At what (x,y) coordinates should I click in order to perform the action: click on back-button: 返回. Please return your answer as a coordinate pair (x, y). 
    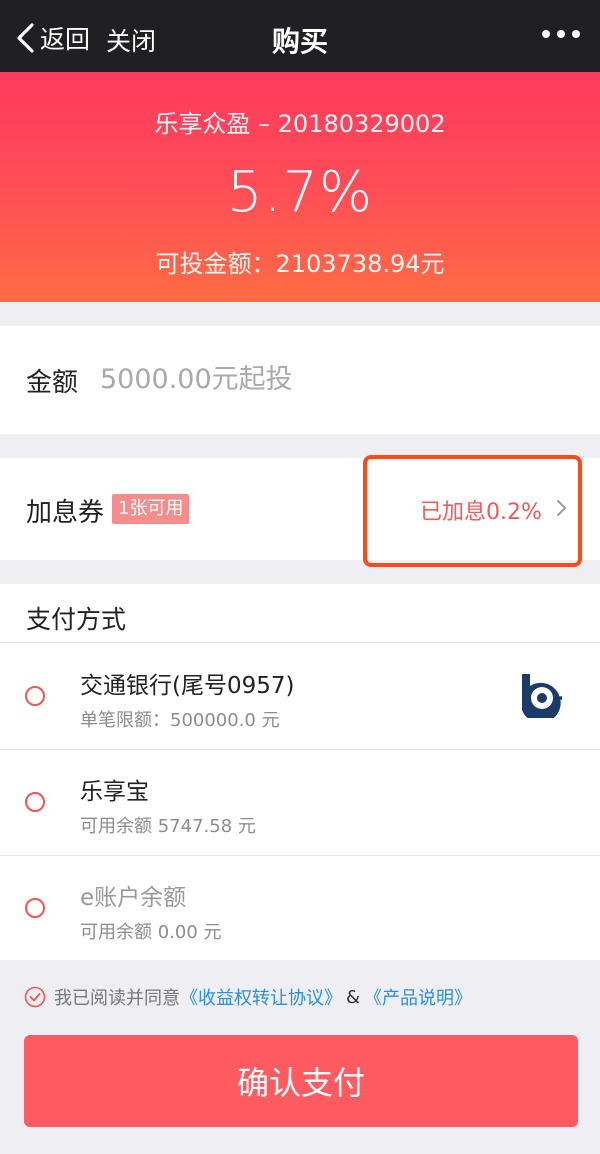
    Looking at the image, I should click on (52, 38).